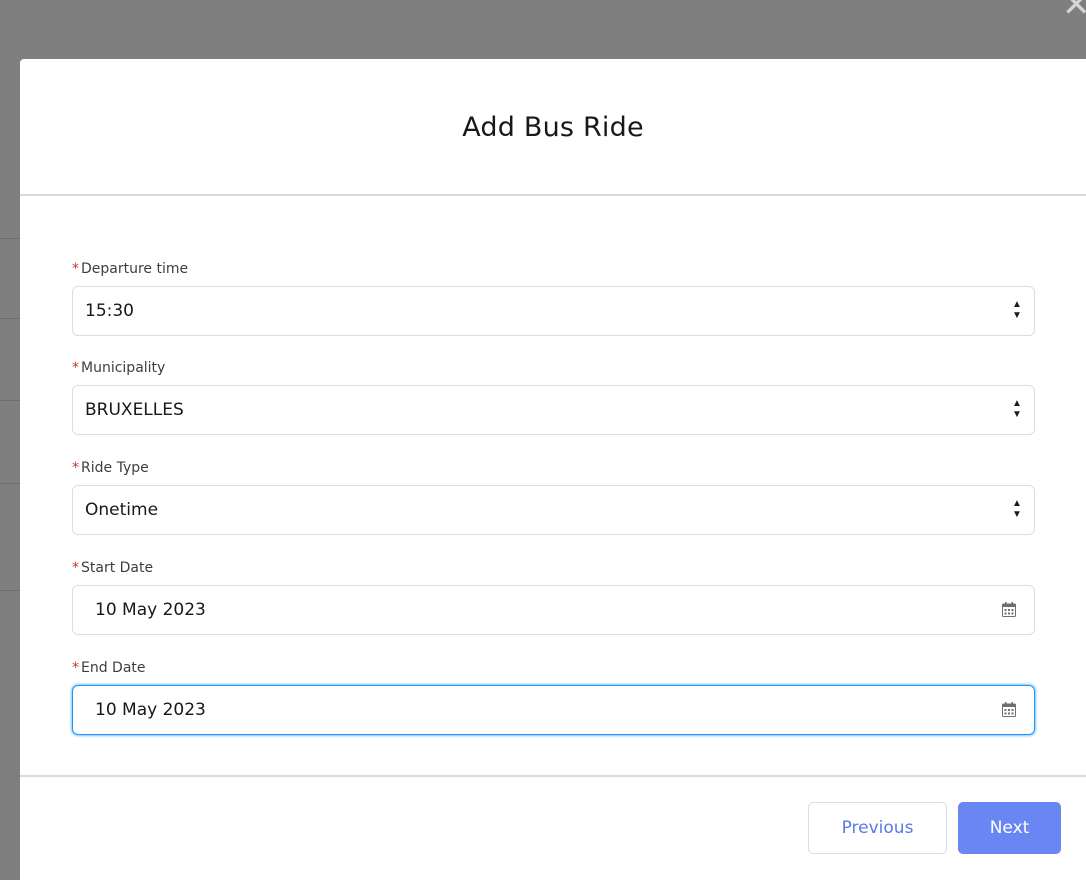 This screenshot has height=882, width=1086. What do you see at coordinates (122, 510) in the screenshot?
I see `ride-type-value: Onetime` at bounding box center [122, 510].